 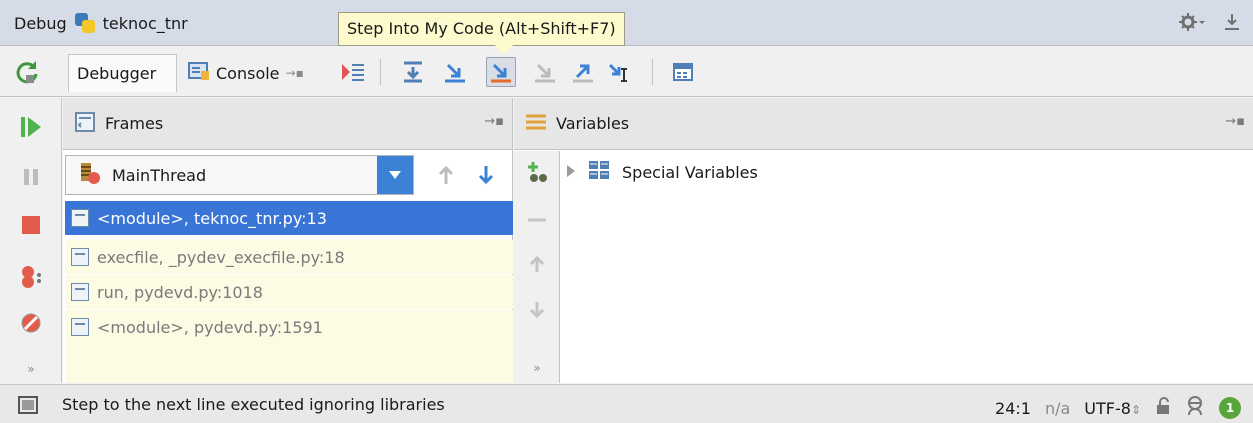 What do you see at coordinates (537, 172) in the screenshot?
I see `new-watch-icon` at bounding box center [537, 172].